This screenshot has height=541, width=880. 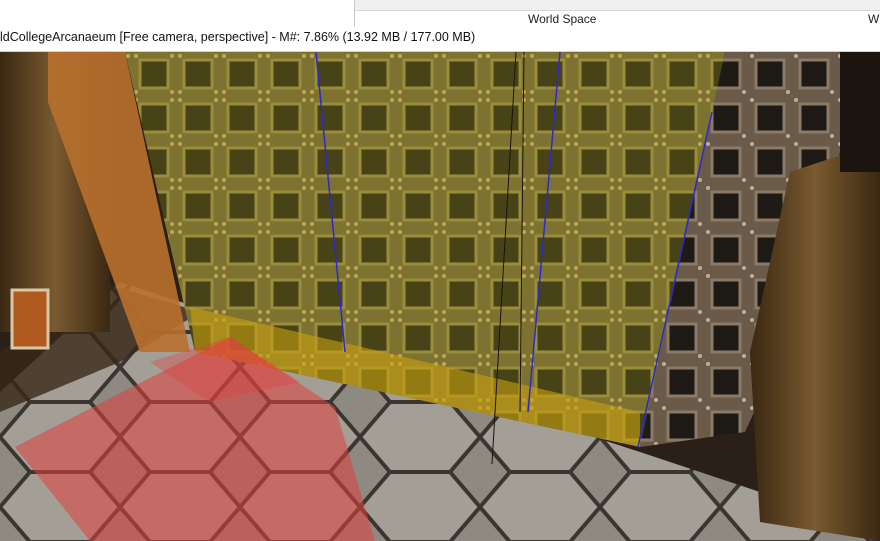 I want to click on background-window-right-pane, so click(x=617, y=14).